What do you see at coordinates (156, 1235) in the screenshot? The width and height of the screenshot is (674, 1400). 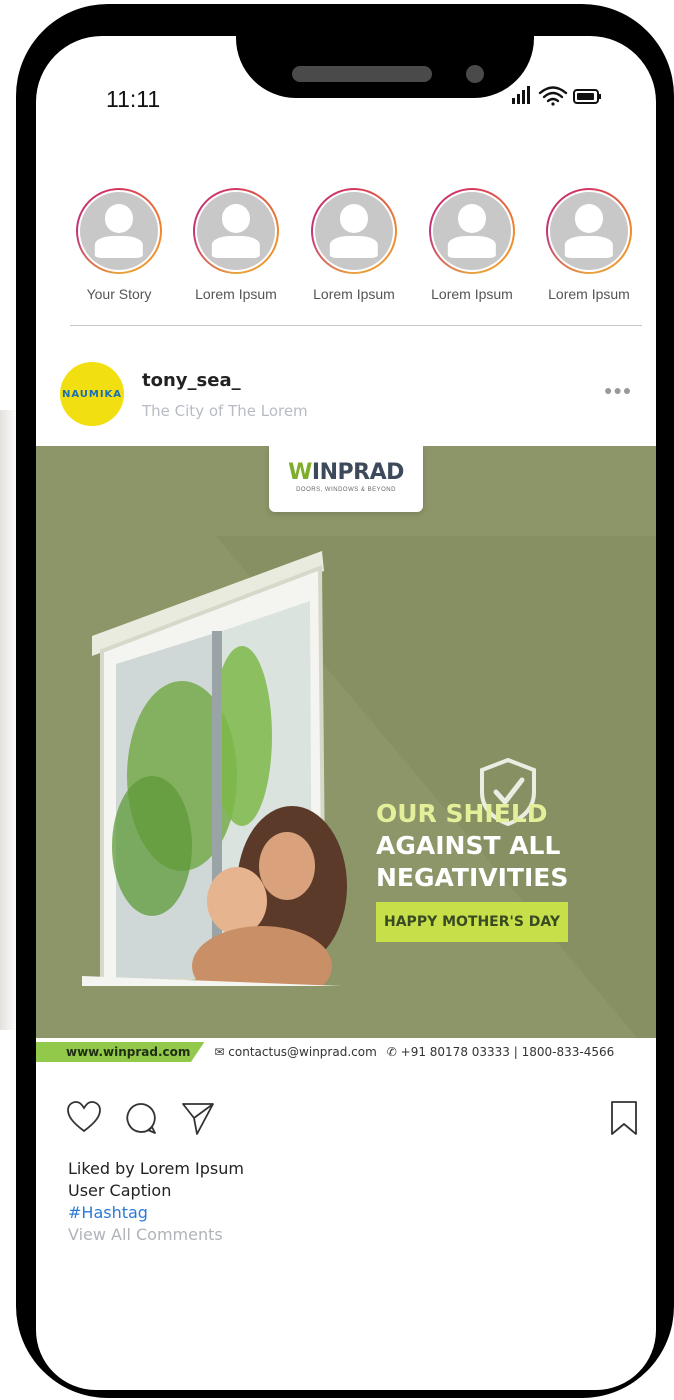 I see `view-all-comments-link: View All Comments` at bounding box center [156, 1235].